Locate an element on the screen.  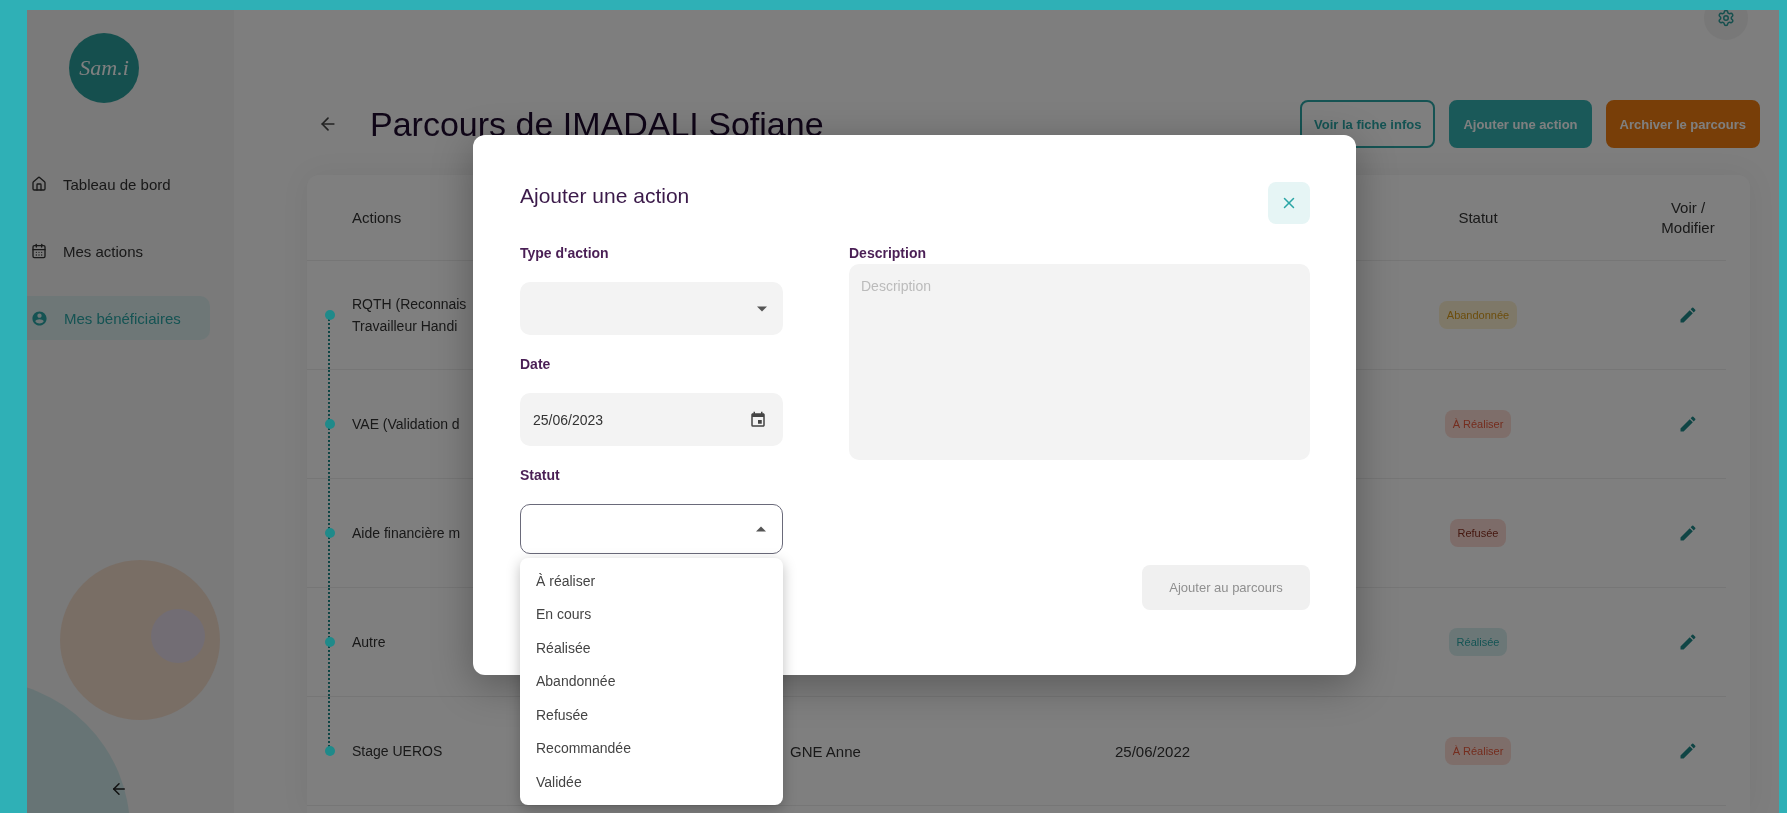
modal-title: Ajouter une action is located at coordinates (605, 196).